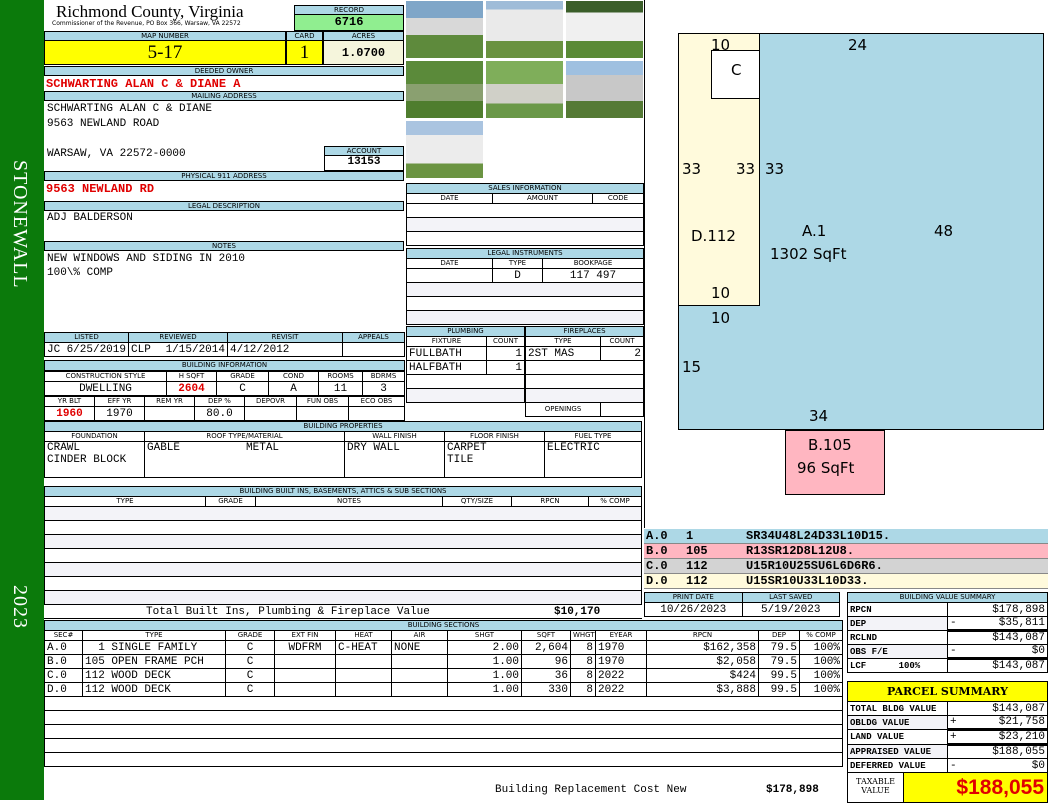 Image resolution: width=1050 pixels, height=803 pixels. Describe the element at coordinates (846, 566) in the screenshot. I see `legend-row: C.0 112 U15R10U25SU6L6D6R6.` at that location.